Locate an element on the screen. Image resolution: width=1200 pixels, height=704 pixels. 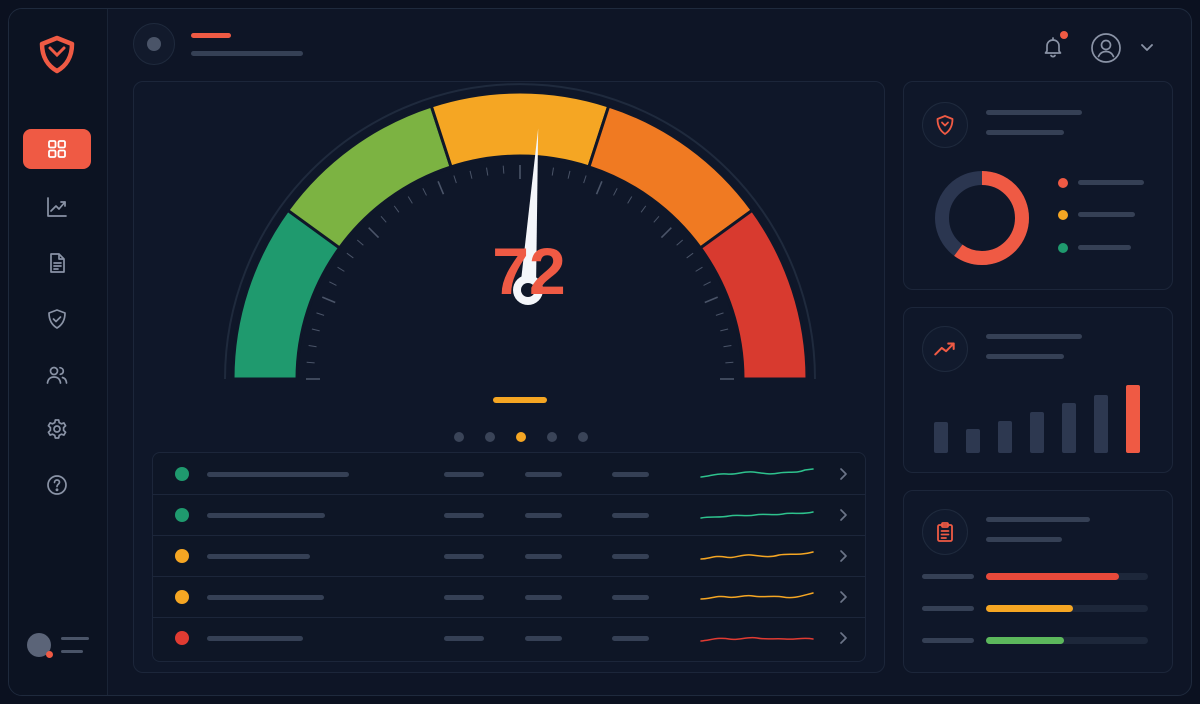
breakdown-donut-chart is located at coordinates (982, 218).